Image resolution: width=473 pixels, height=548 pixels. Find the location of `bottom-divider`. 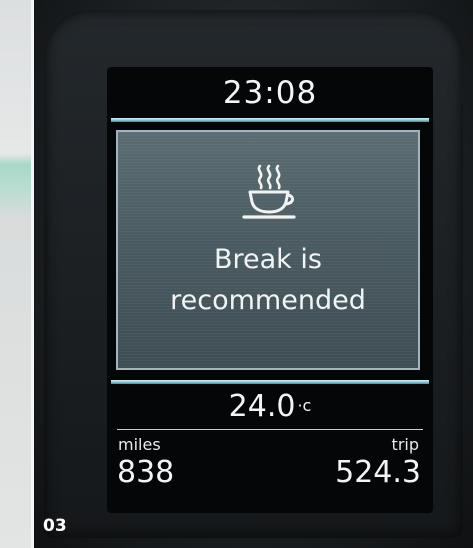

bottom-divider is located at coordinates (270, 382).